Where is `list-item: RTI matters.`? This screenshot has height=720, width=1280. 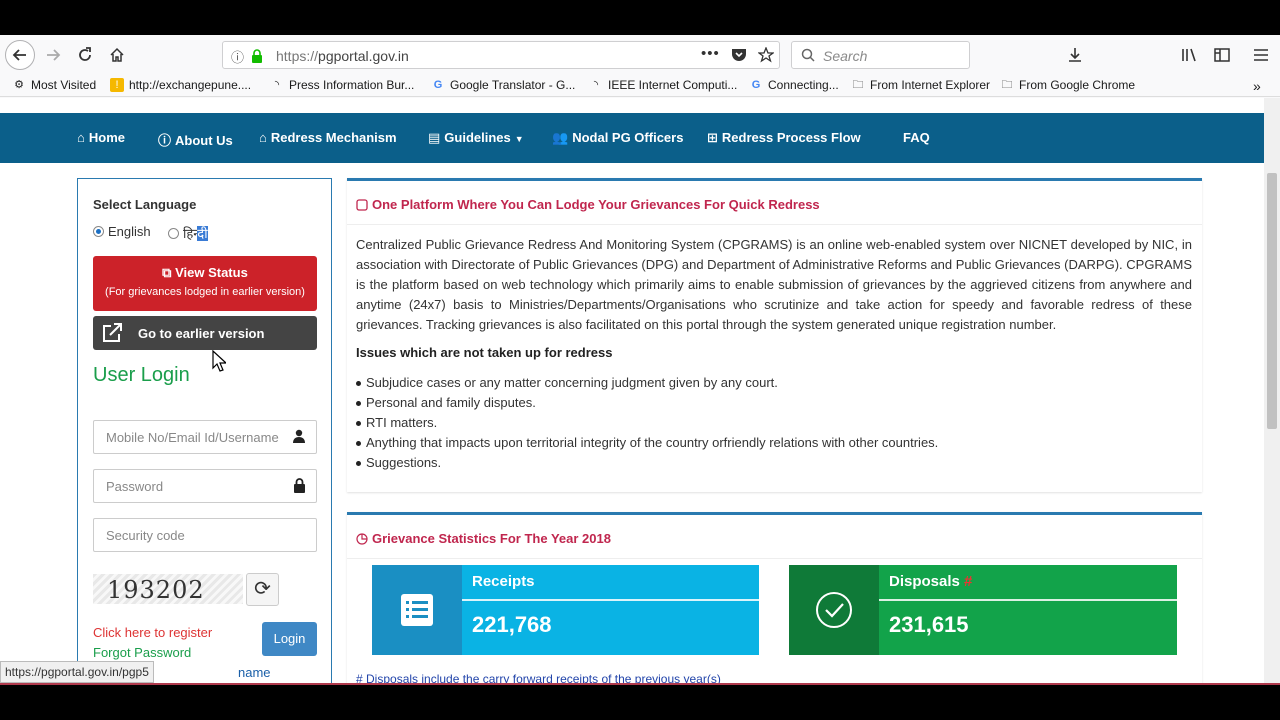 list-item: RTI matters. is located at coordinates (647, 425).